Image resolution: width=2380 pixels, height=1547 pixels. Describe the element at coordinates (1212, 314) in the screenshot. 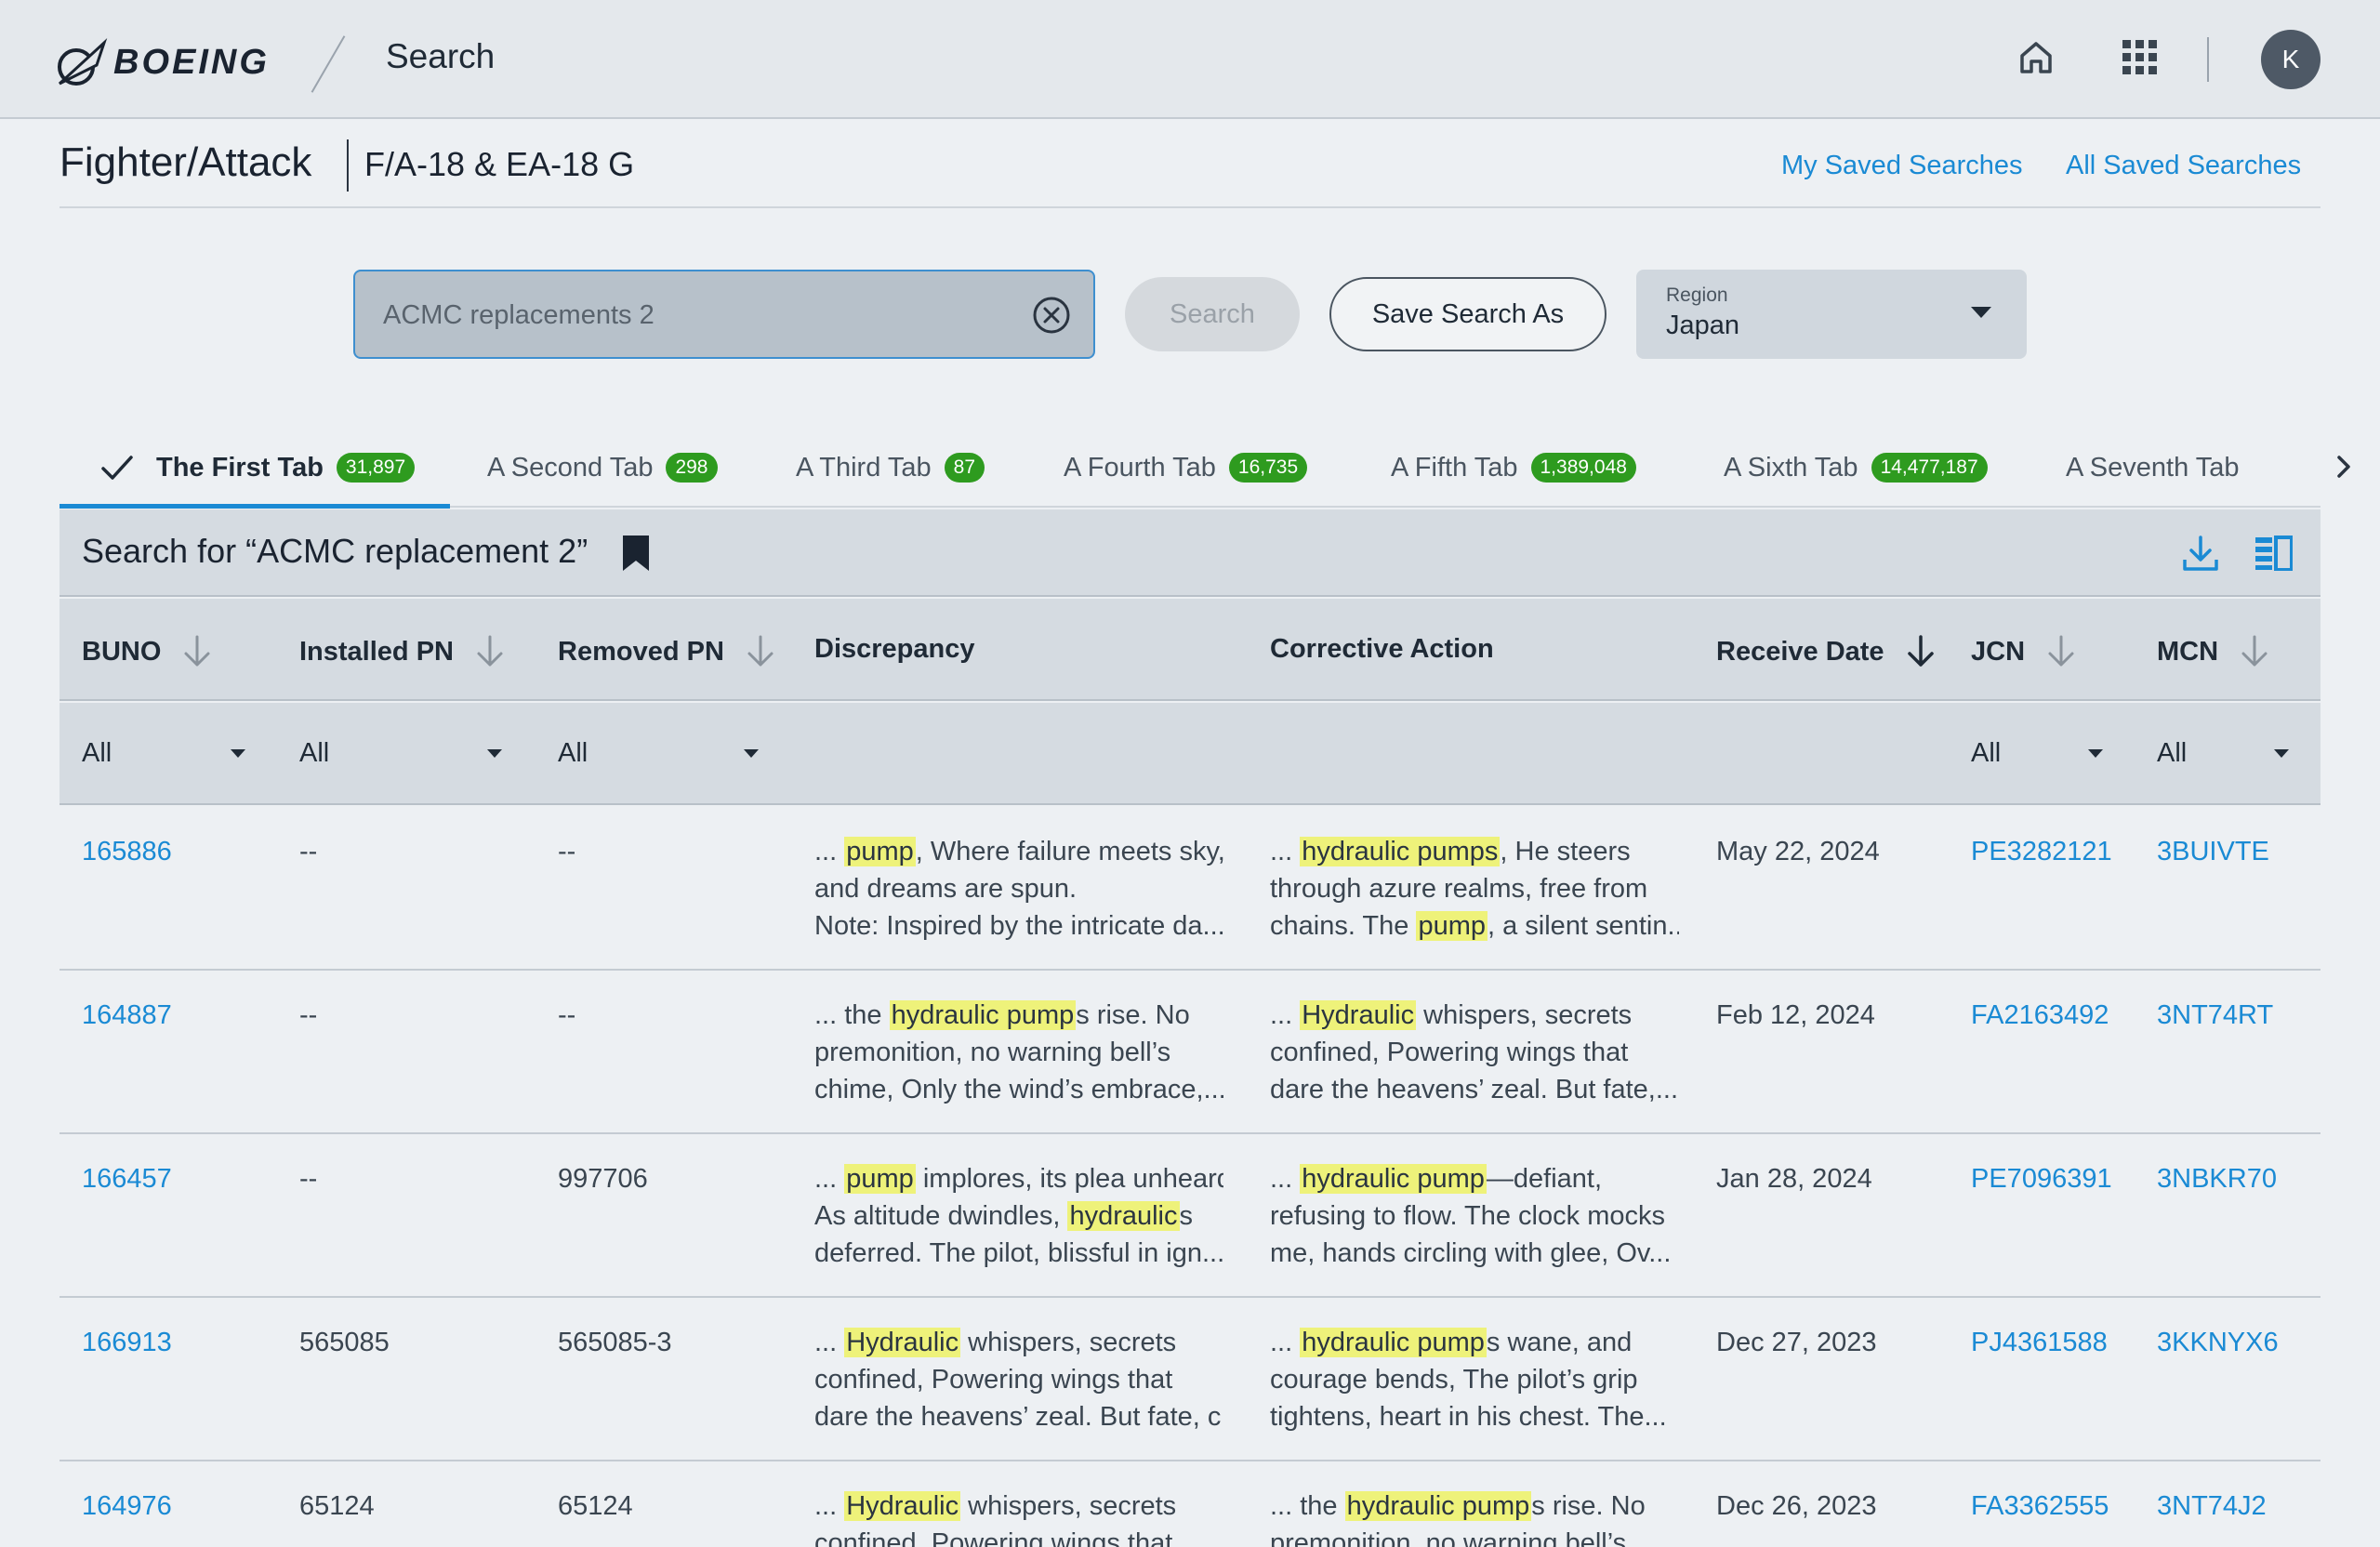

I see `search-button: Search` at that location.